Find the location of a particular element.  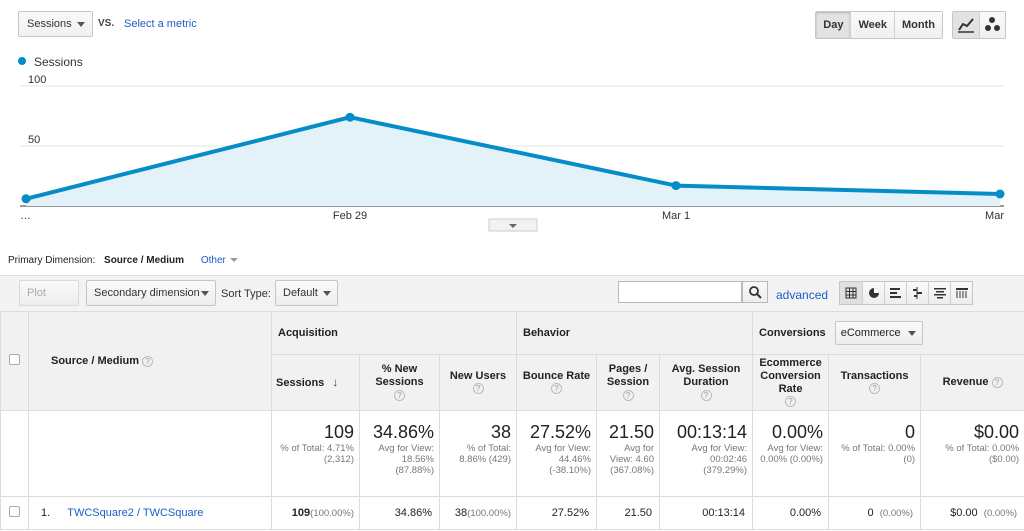

performance-view-button is located at coordinates (895, 293).